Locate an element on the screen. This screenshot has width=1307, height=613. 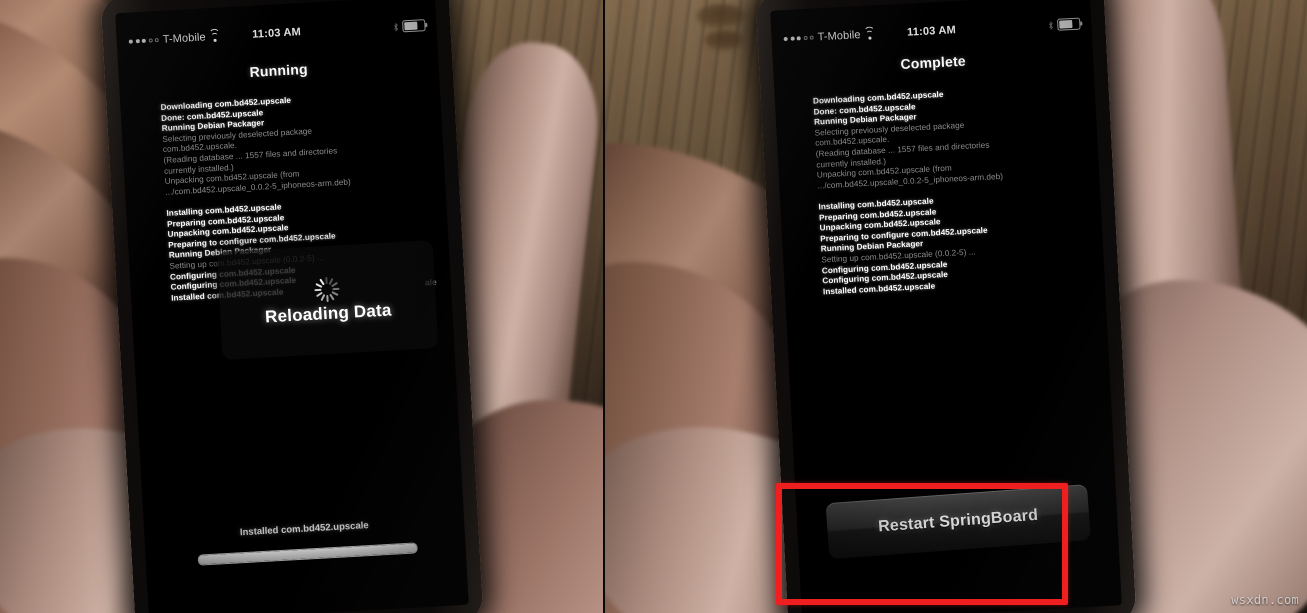
reloading-data-overlay: Reloading Data is located at coordinates (327, 300).